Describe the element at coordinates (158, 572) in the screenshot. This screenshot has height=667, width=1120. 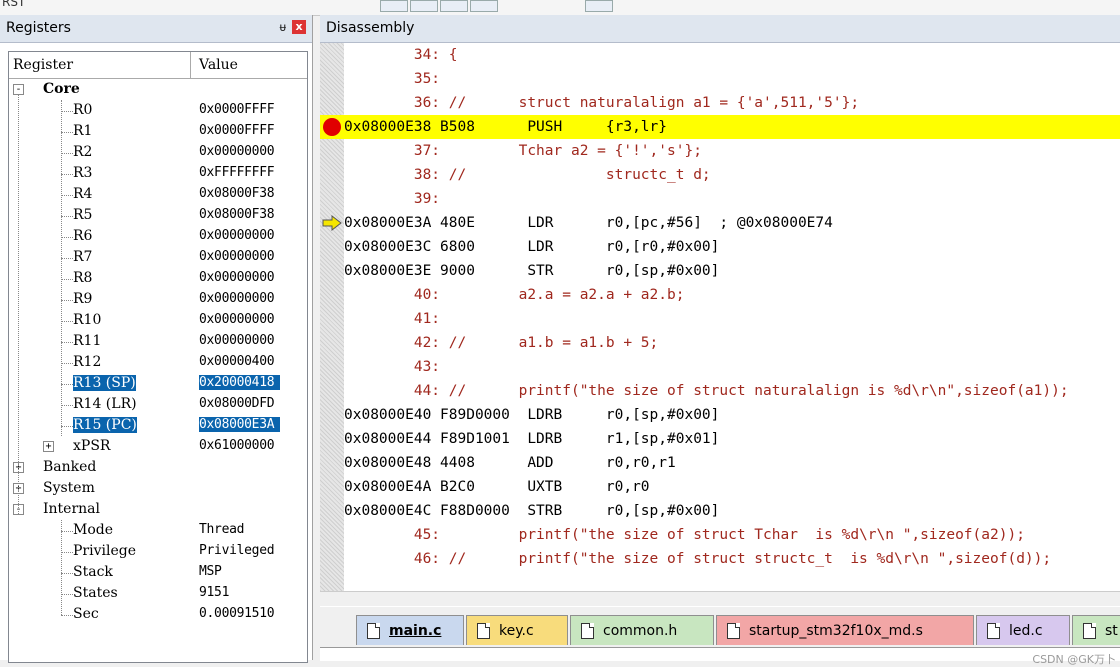
I see `internal-row: Stack MSP` at that location.